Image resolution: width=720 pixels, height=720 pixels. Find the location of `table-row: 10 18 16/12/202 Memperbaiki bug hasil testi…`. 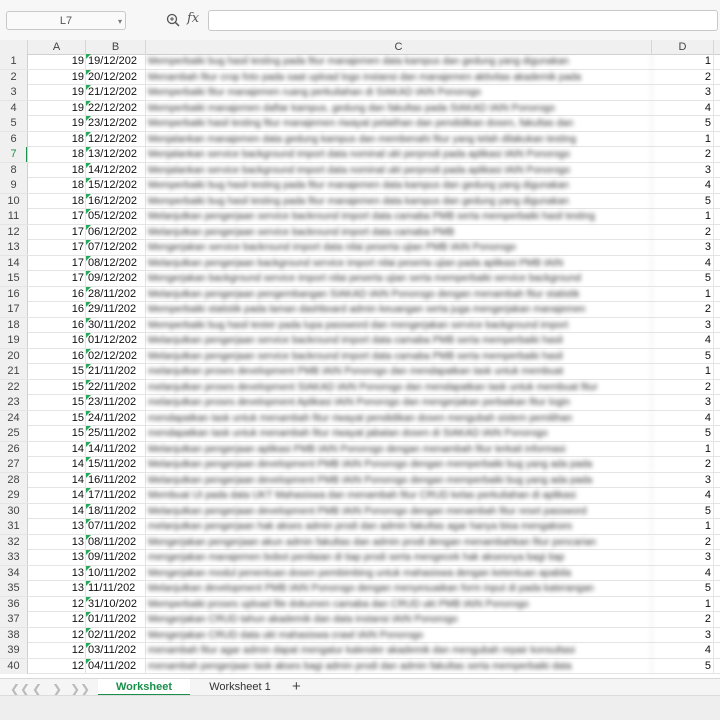

table-row: 10 18 16/12/202 Memperbaiki bug hasil testi… is located at coordinates (360, 201).